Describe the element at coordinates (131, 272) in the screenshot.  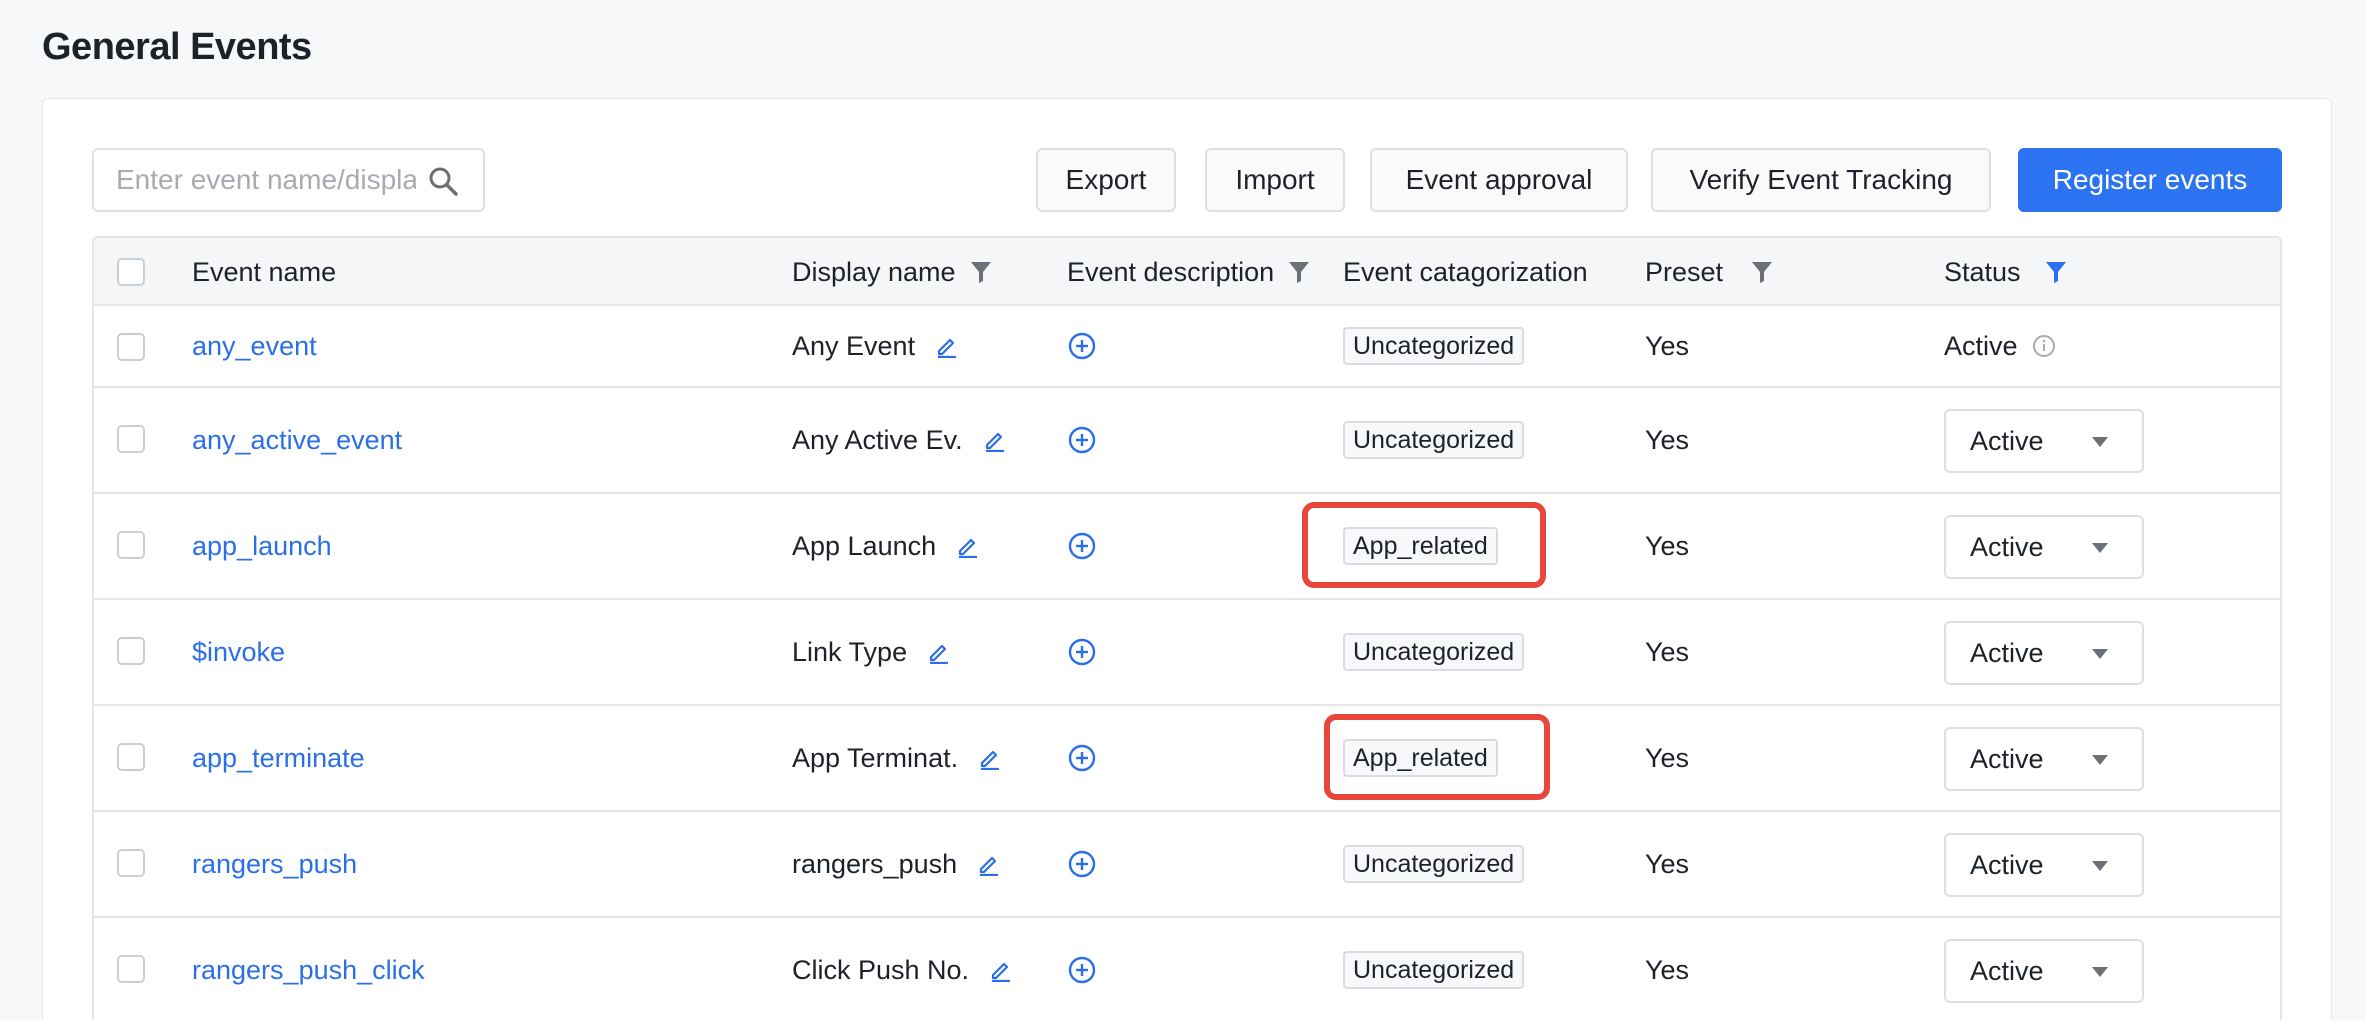
I see `select-all-checkbox` at that location.